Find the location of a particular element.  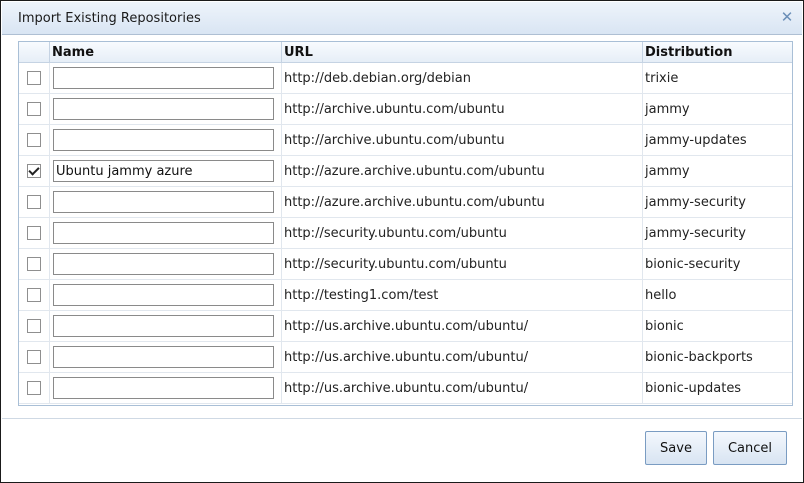

header-select is located at coordinates (34, 52).